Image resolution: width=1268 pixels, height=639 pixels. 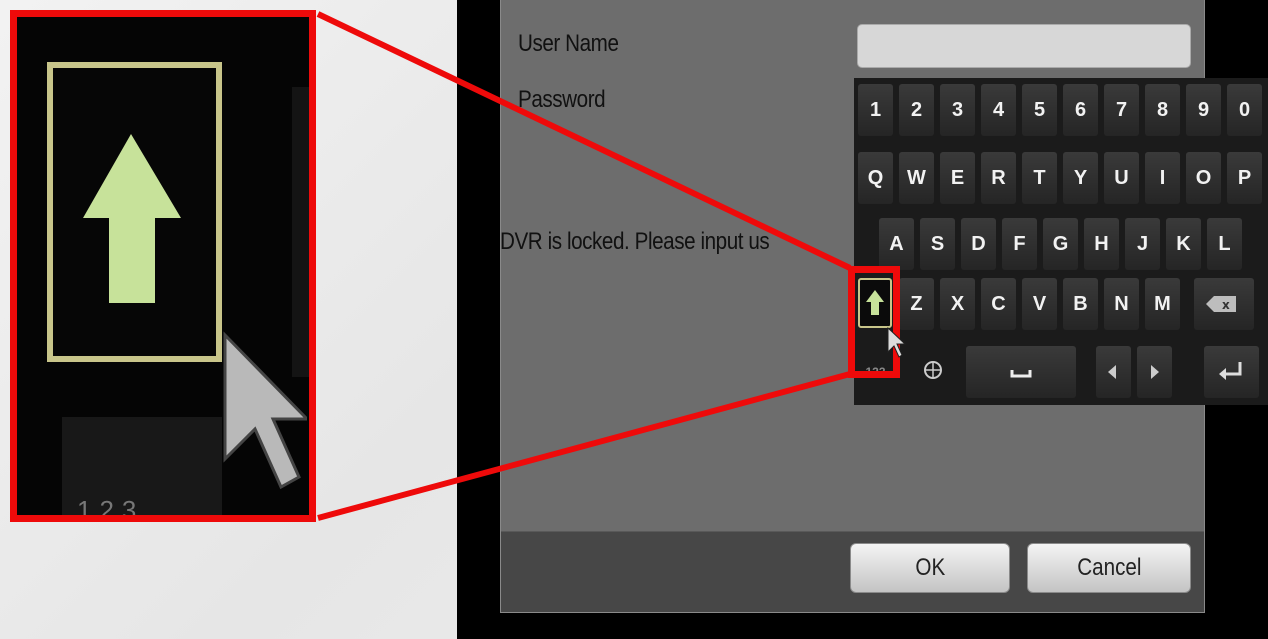 I want to click on backspace-key: x, so click(x=1224, y=304).